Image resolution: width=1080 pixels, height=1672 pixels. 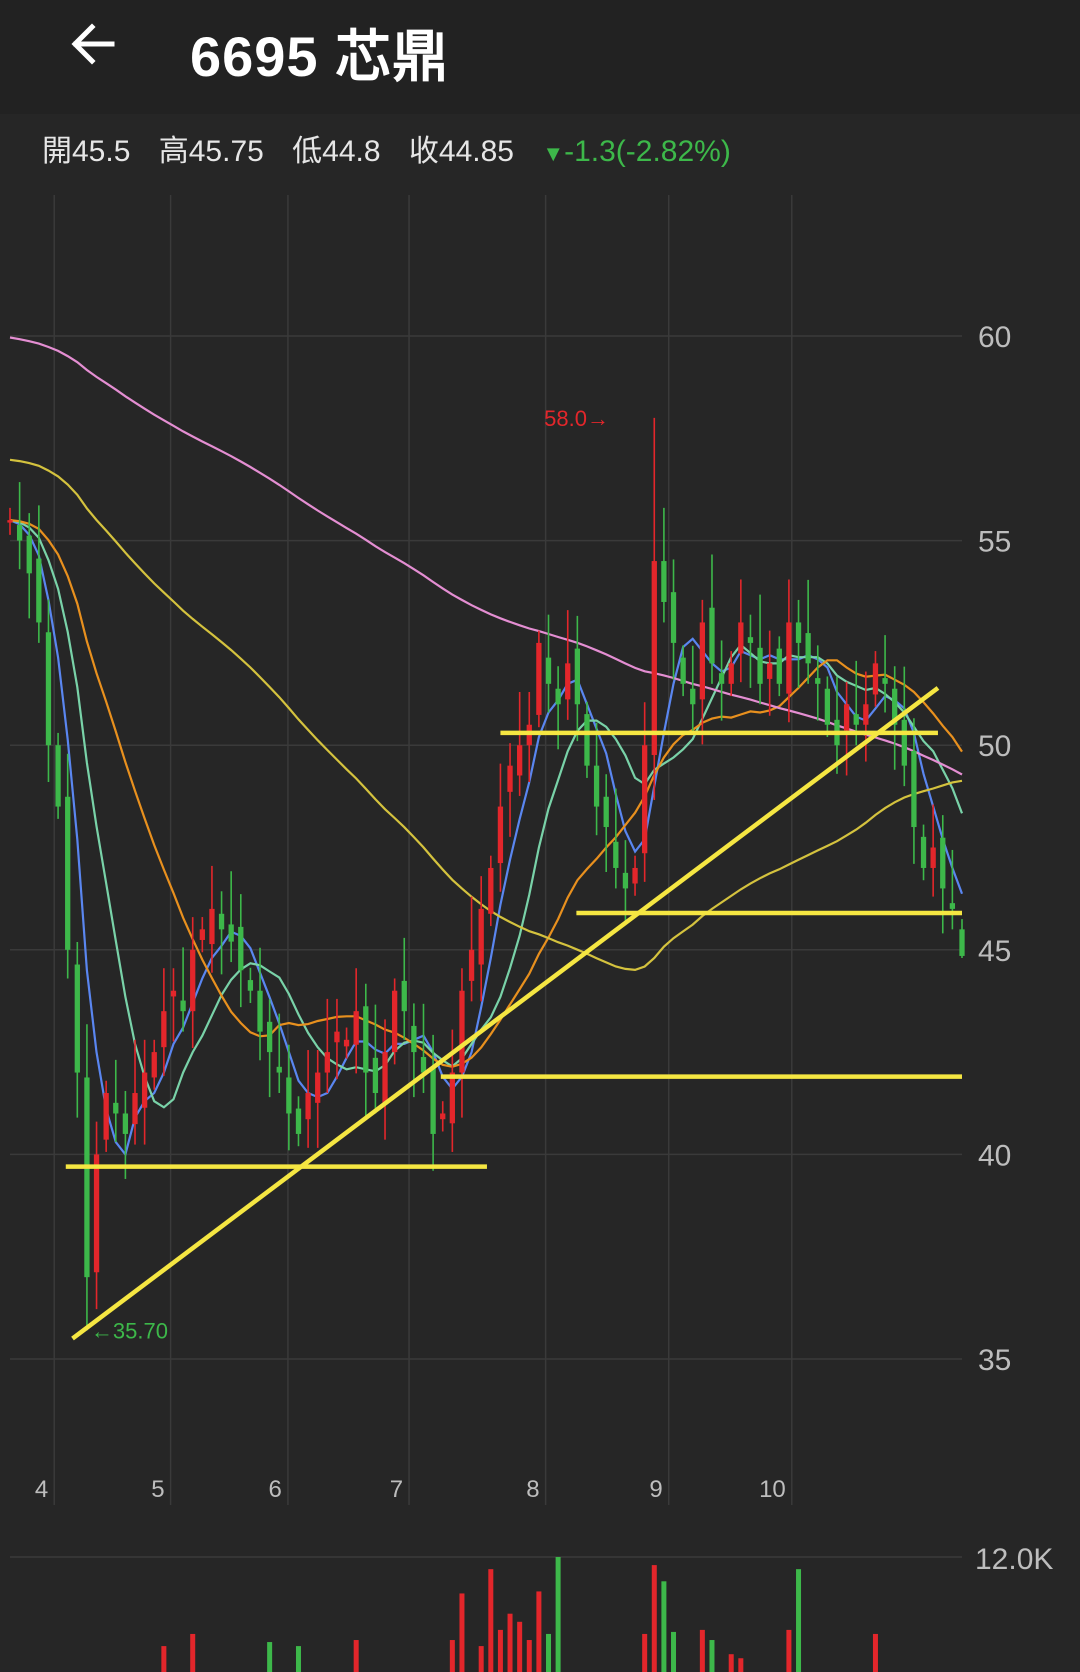 I want to click on arrow-left-icon, so click(x=96, y=44).